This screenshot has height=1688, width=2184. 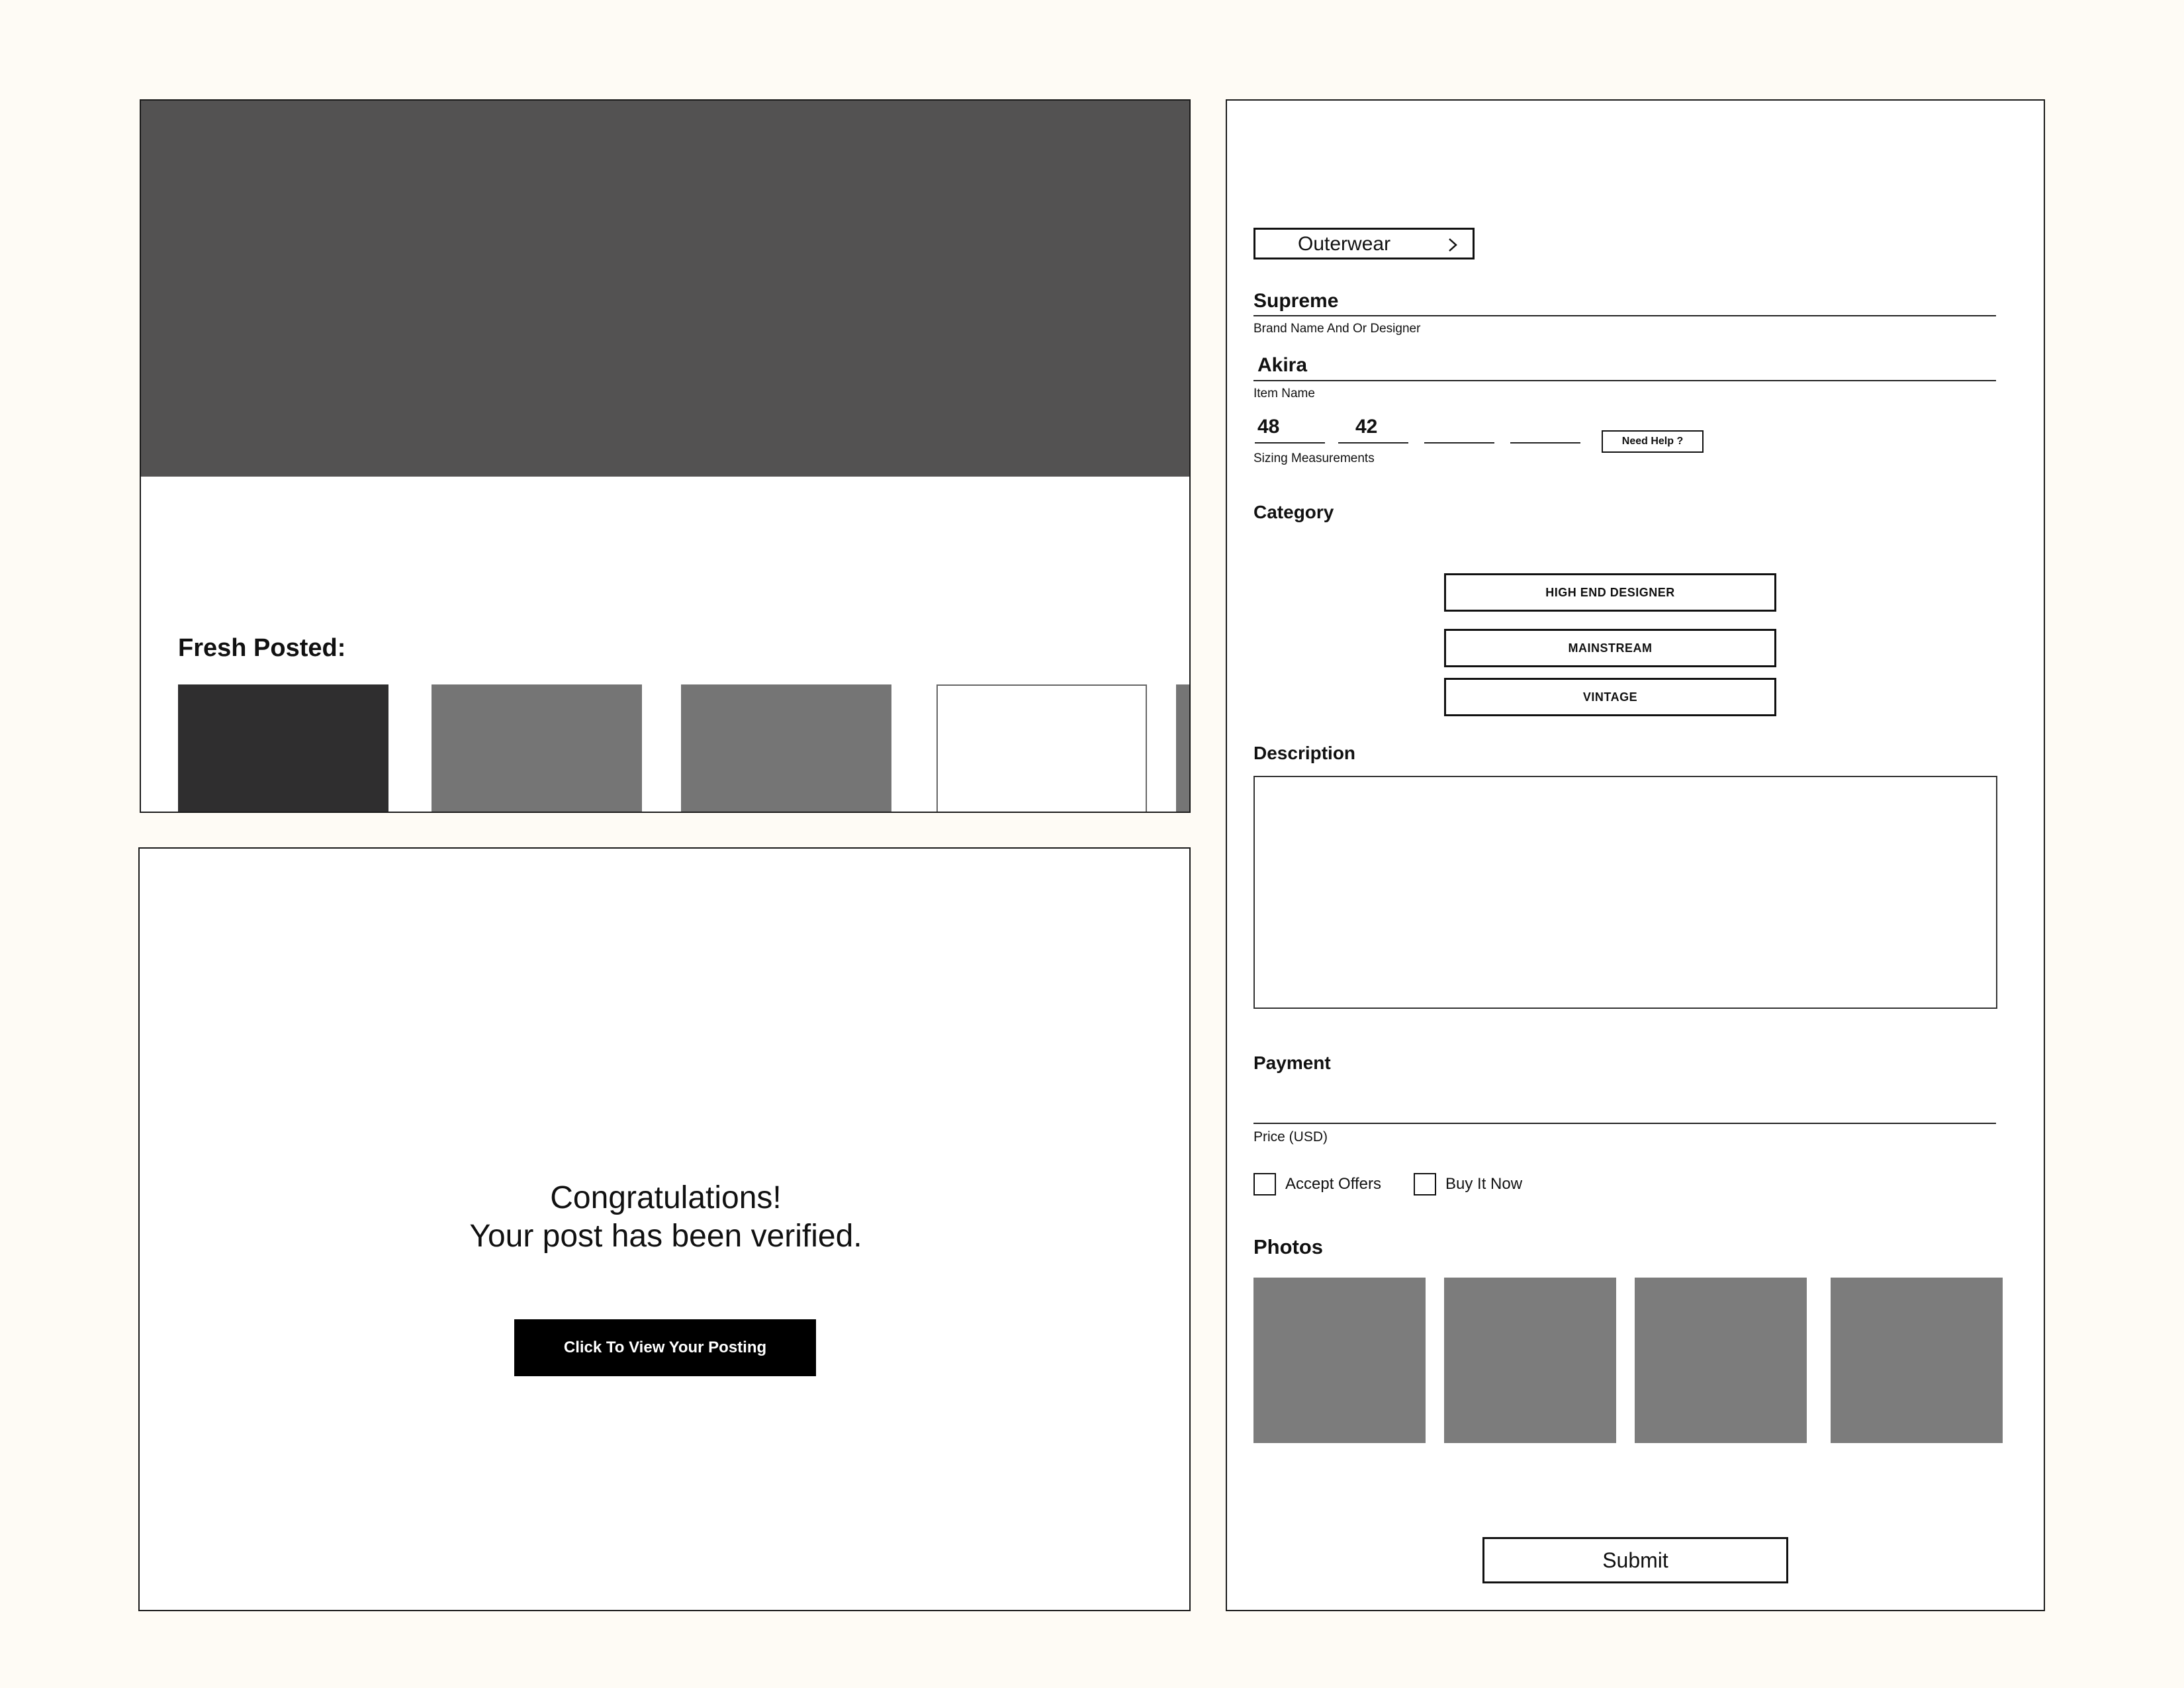 What do you see at coordinates (1484, 1184) in the screenshot?
I see `buy-it-now-label: Buy It Now` at bounding box center [1484, 1184].